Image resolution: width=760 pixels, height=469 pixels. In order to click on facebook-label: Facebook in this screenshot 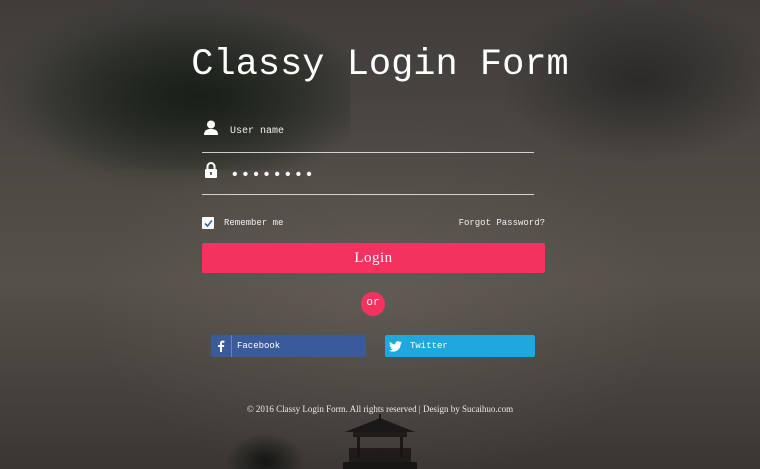, I will do `click(259, 346)`.